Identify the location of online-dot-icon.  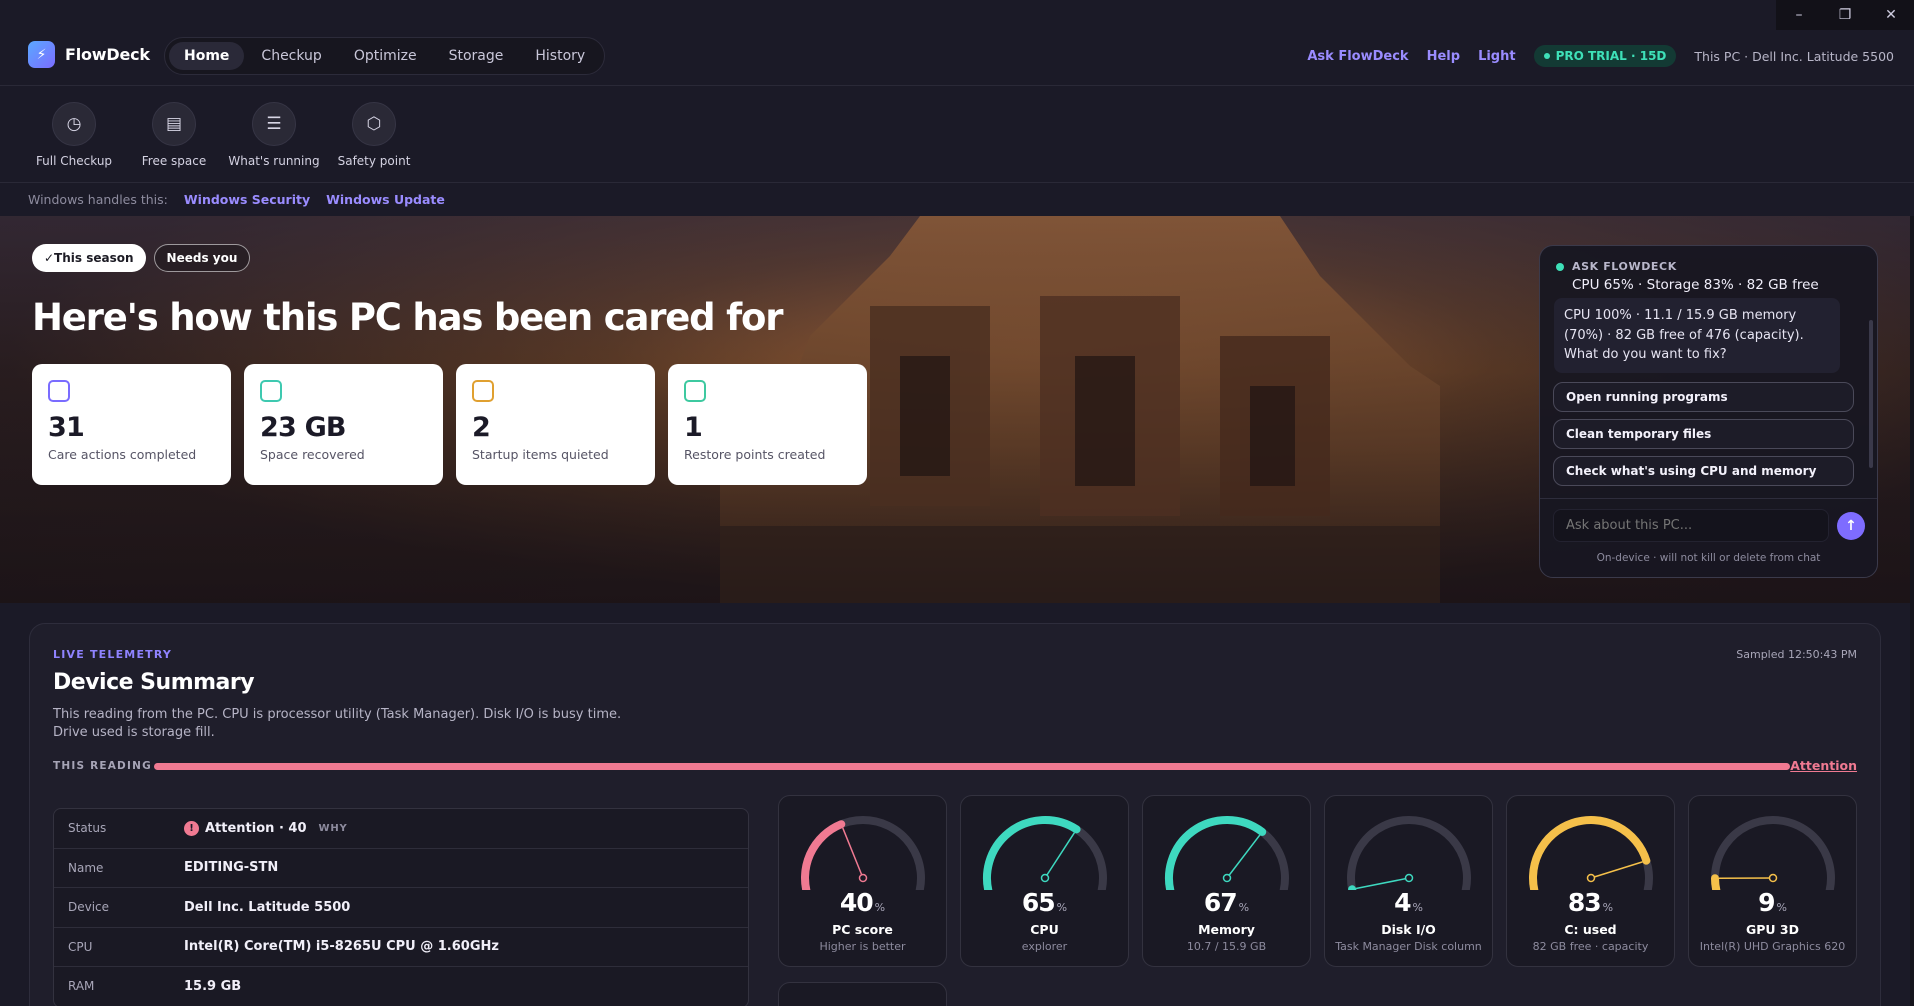
(1560, 266).